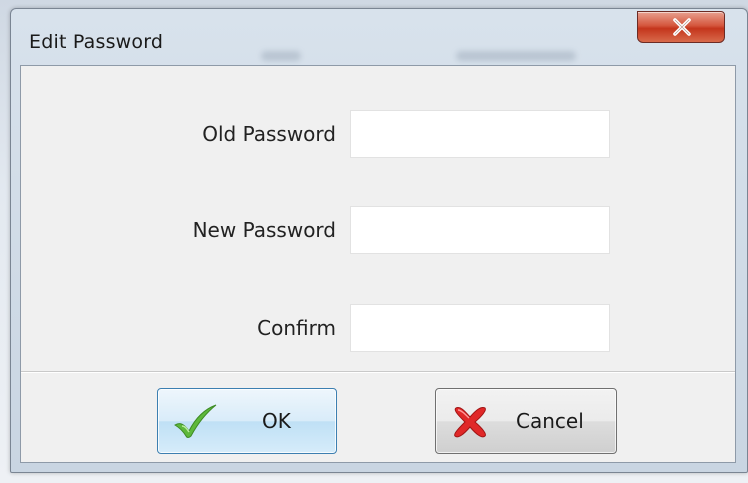  Describe the element at coordinates (550, 421) in the screenshot. I see `cancel-button-label: Cancel` at that location.